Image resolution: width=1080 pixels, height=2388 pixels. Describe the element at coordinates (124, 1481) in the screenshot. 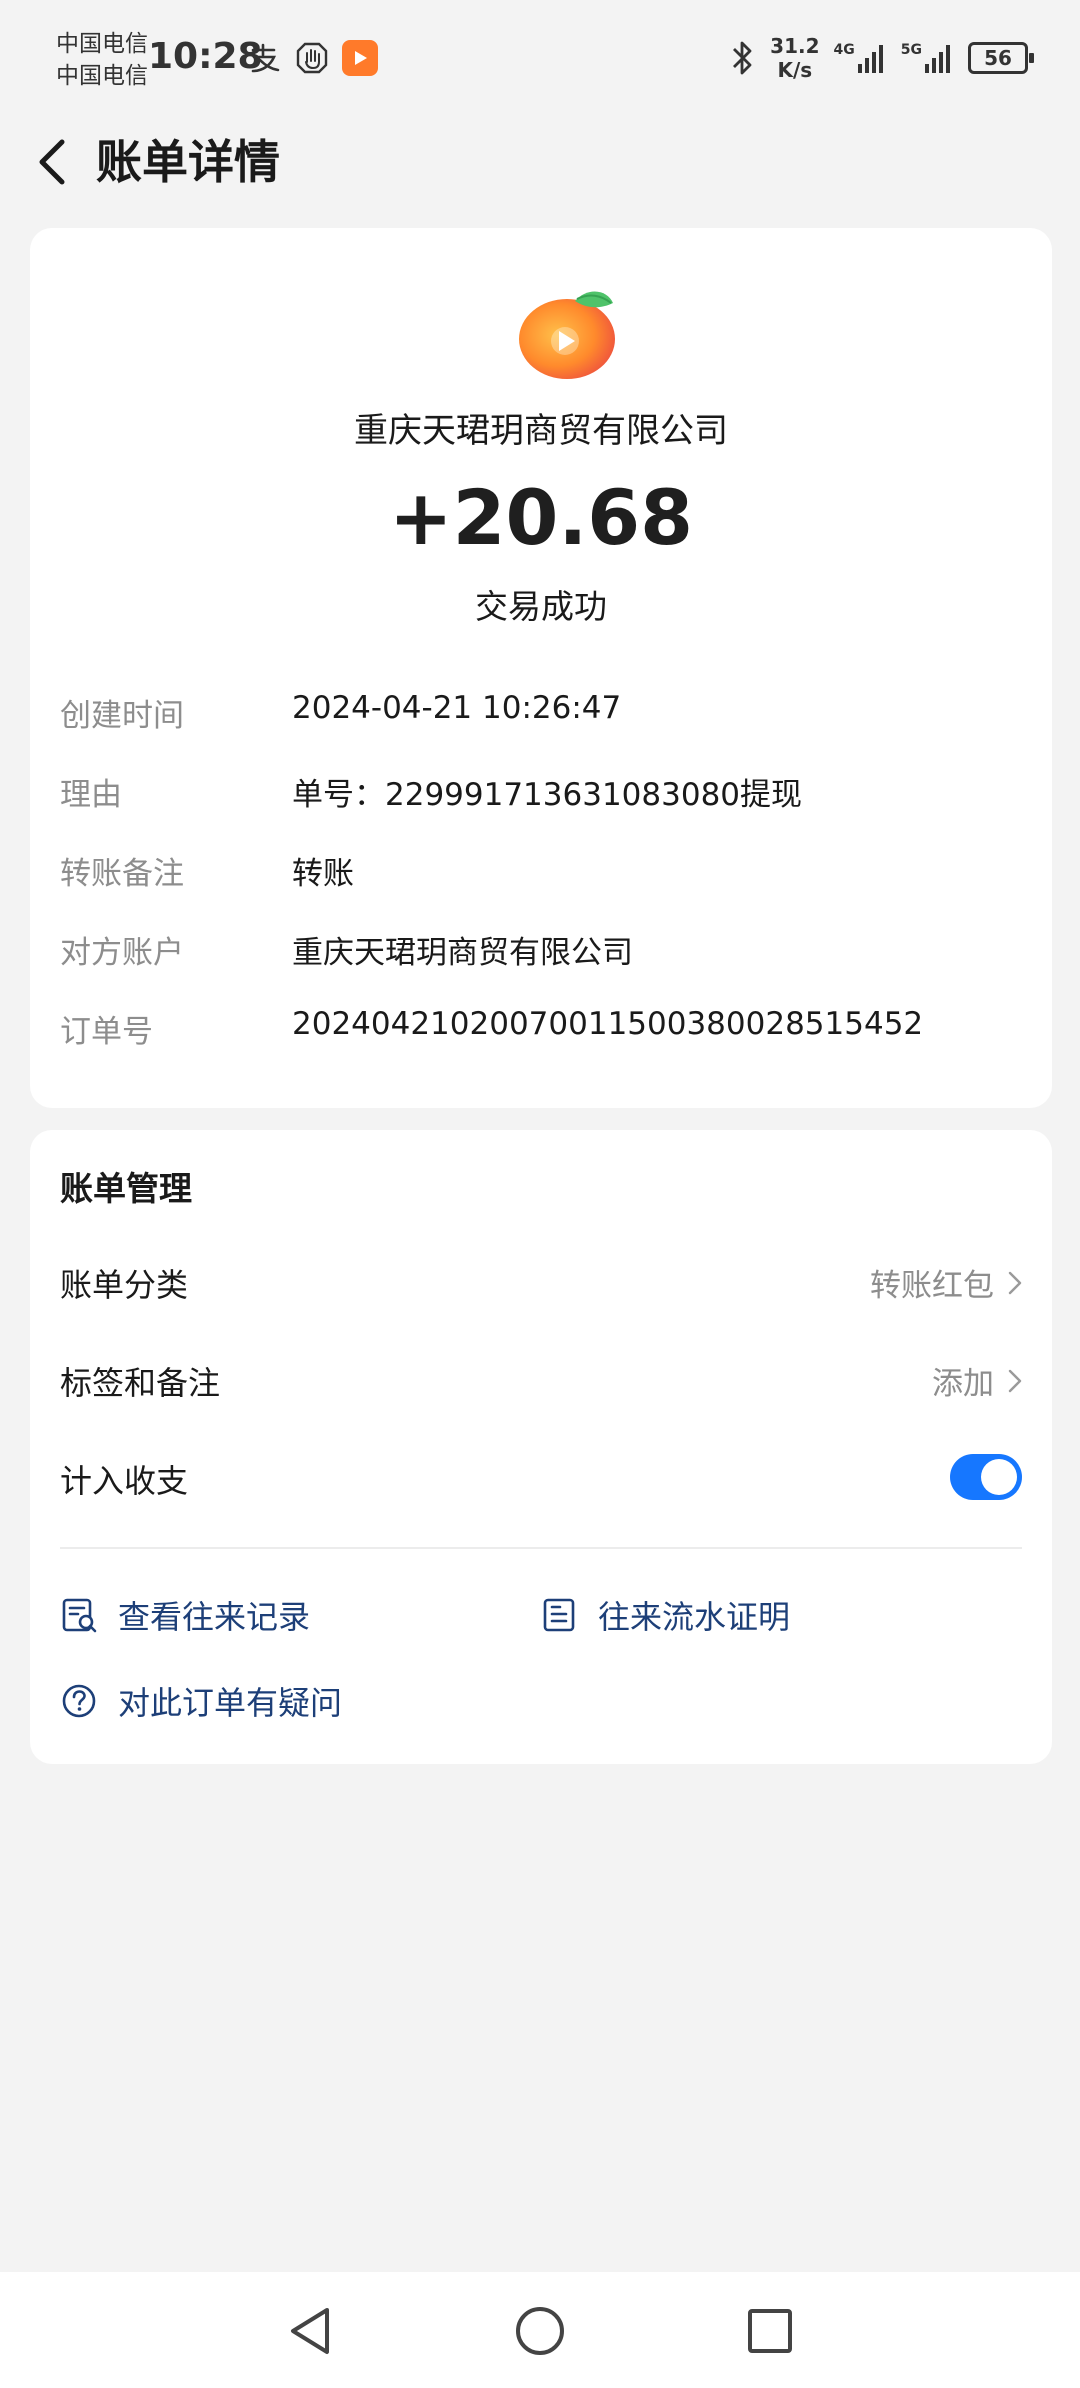

I see `count-in-balance-label: 计入收支` at that location.